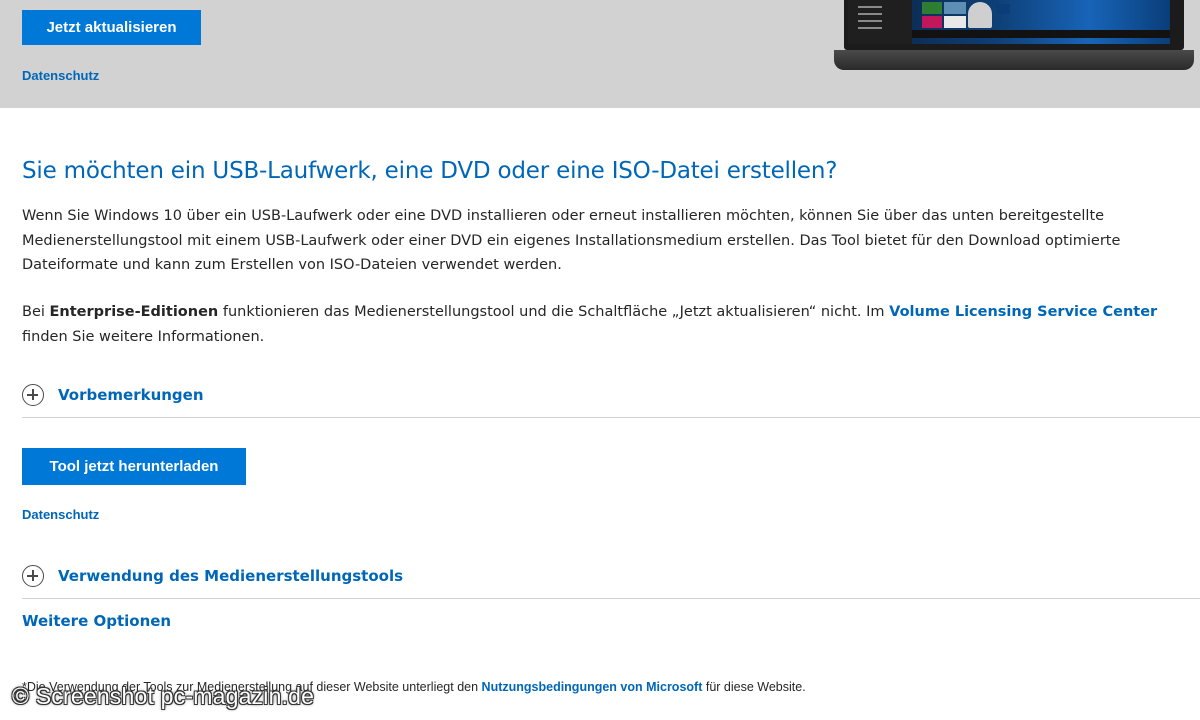  Describe the element at coordinates (96, 621) in the screenshot. I see `more-options-link: Weitere Optionen` at that location.